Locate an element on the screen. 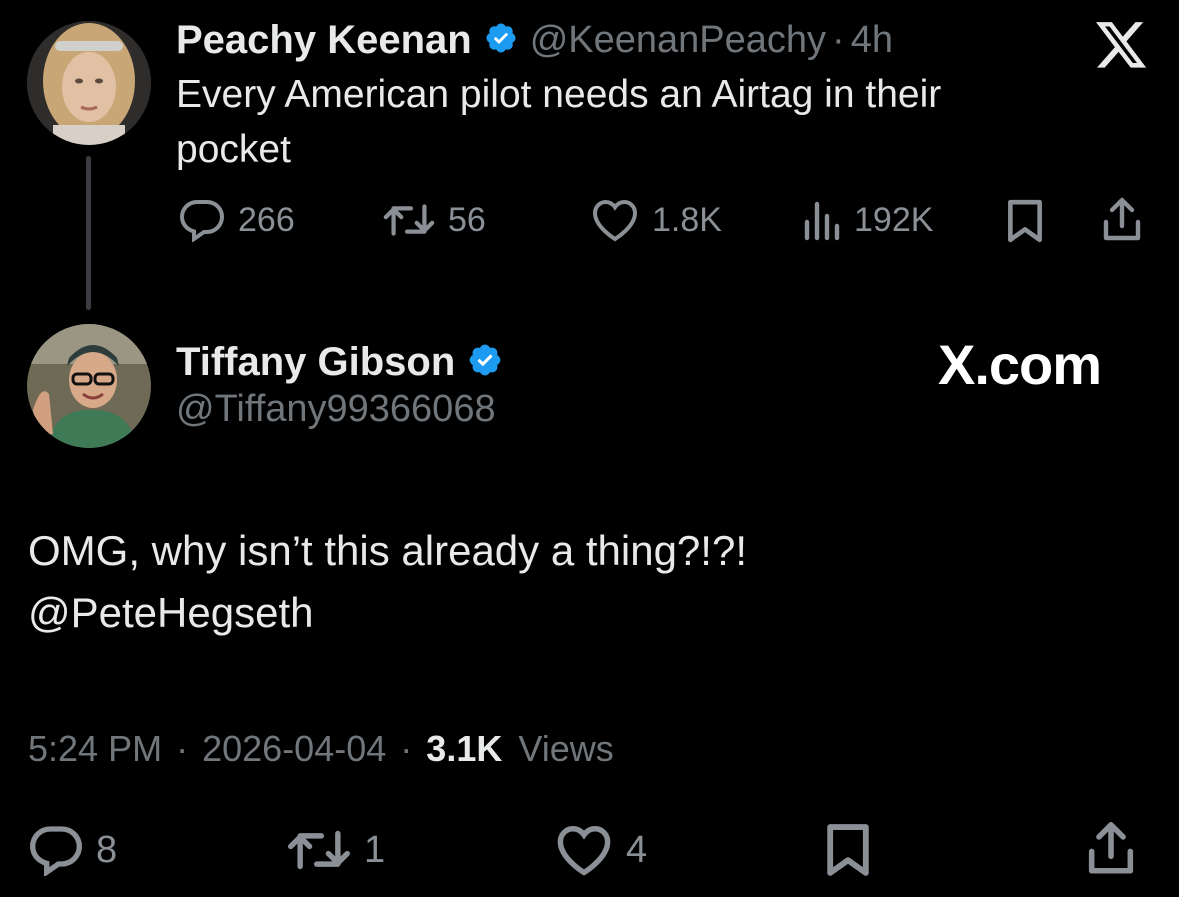 The image size is (1179, 897). reply-meta: 5:24 PM · 2026-04-04 · 3.1K Views is located at coordinates (321, 749).